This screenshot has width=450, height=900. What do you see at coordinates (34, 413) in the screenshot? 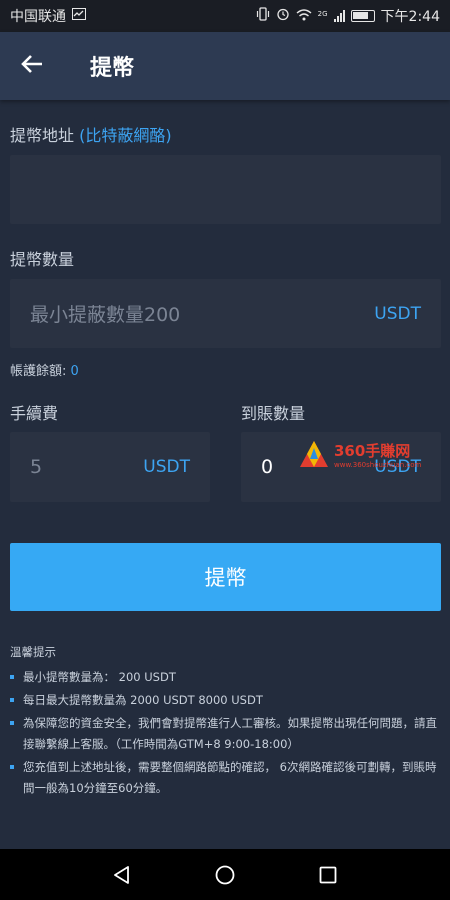
I see `fee-label: 手續費` at bounding box center [34, 413].